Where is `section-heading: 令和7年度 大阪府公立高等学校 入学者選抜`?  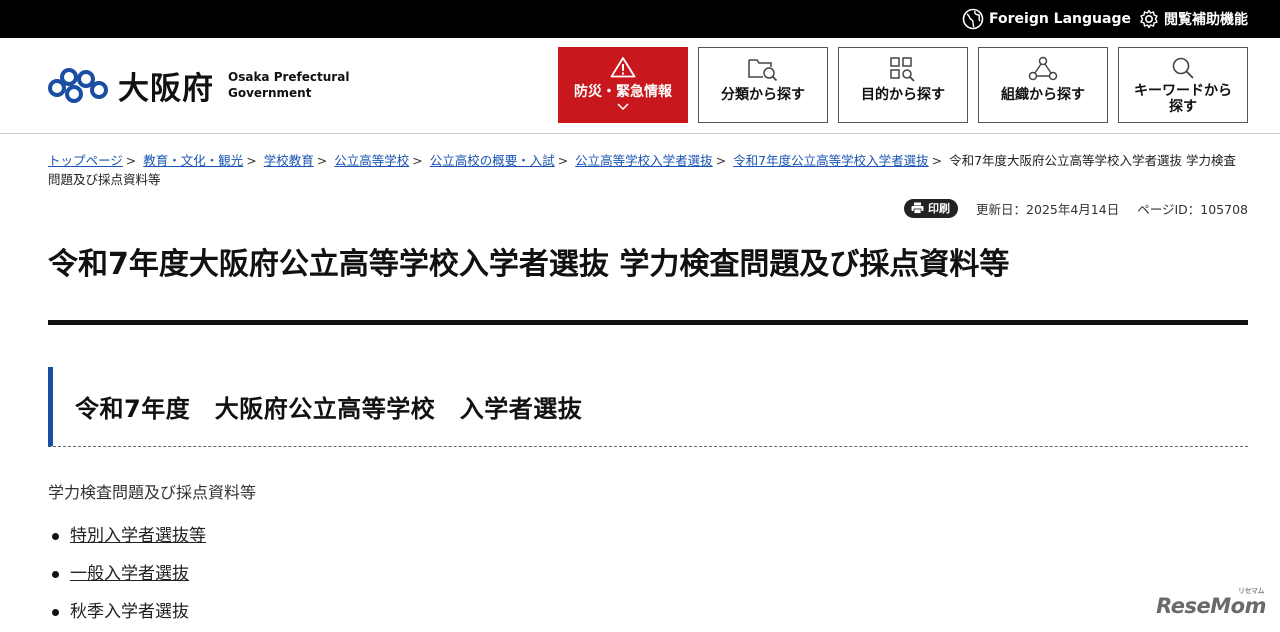
section-heading: 令和7年度 大阪府公立高等学校 入学者選抜 is located at coordinates (329, 409).